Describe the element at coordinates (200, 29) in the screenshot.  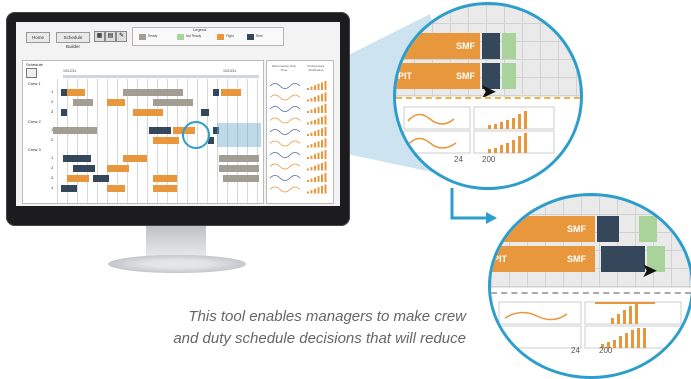
I see `legend-title: Legend` at that location.